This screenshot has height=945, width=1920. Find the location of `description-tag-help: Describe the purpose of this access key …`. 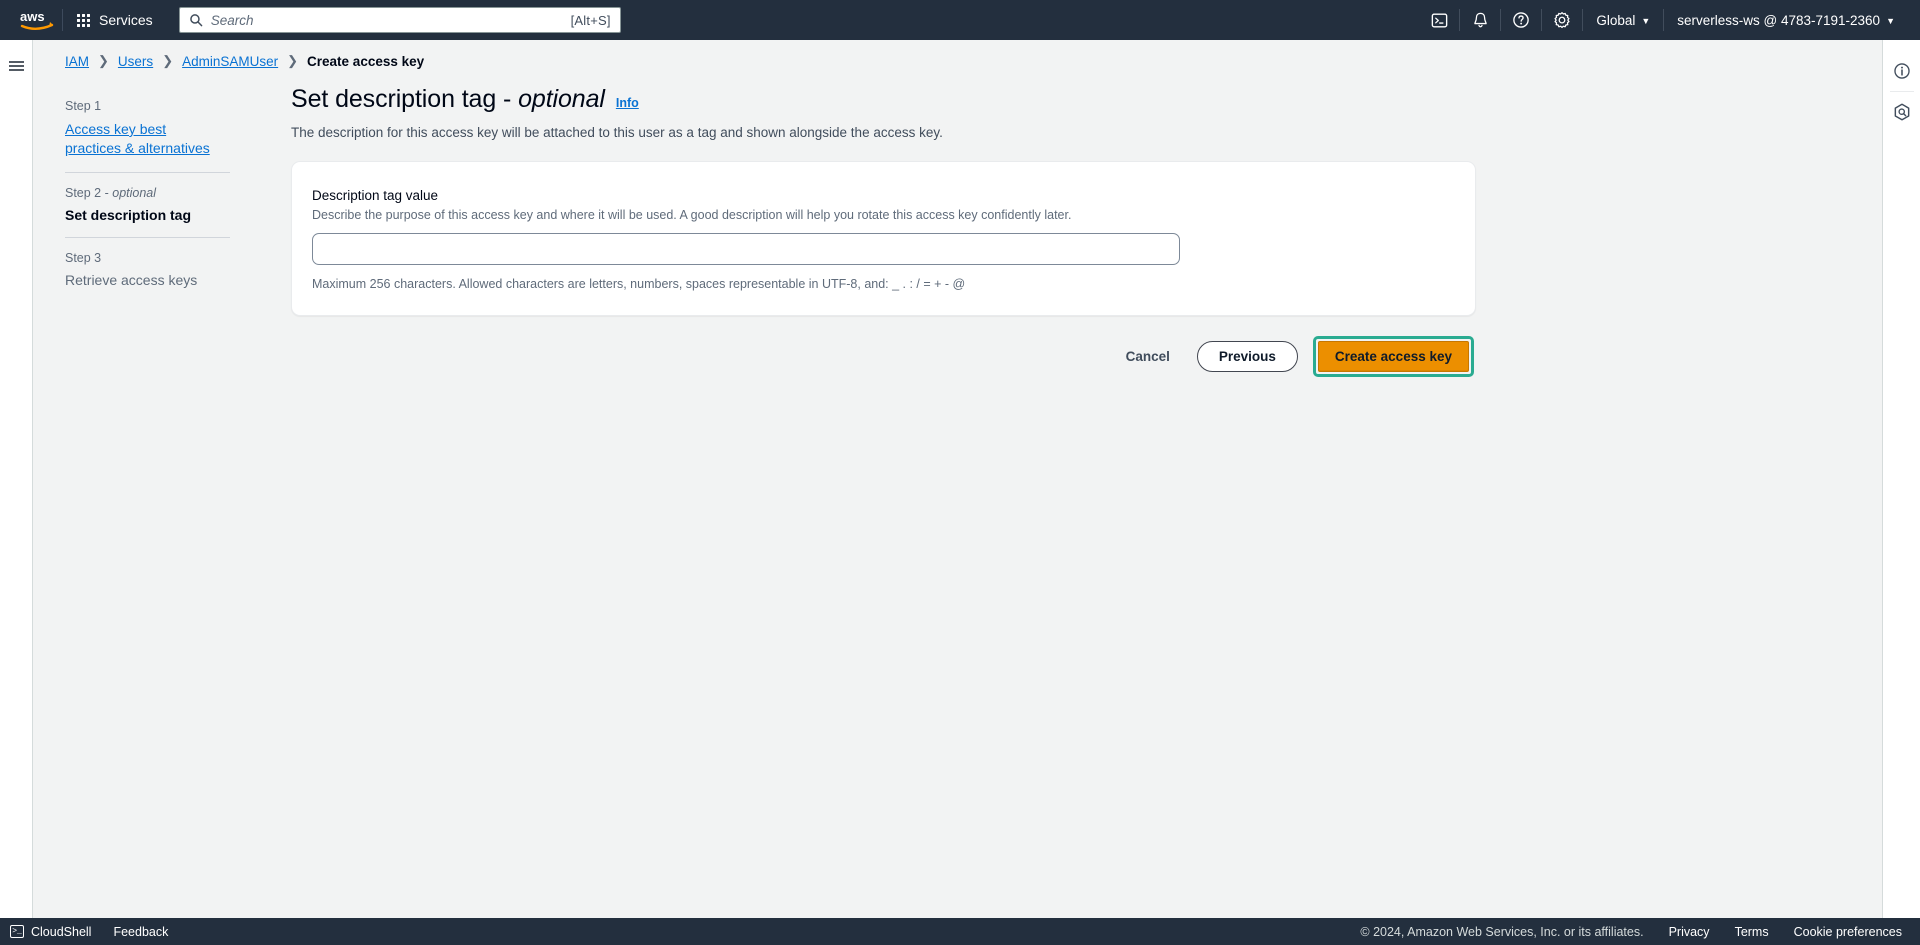

description-tag-help: Describe the purpose of this access key … is located at coordinates (692, 215).